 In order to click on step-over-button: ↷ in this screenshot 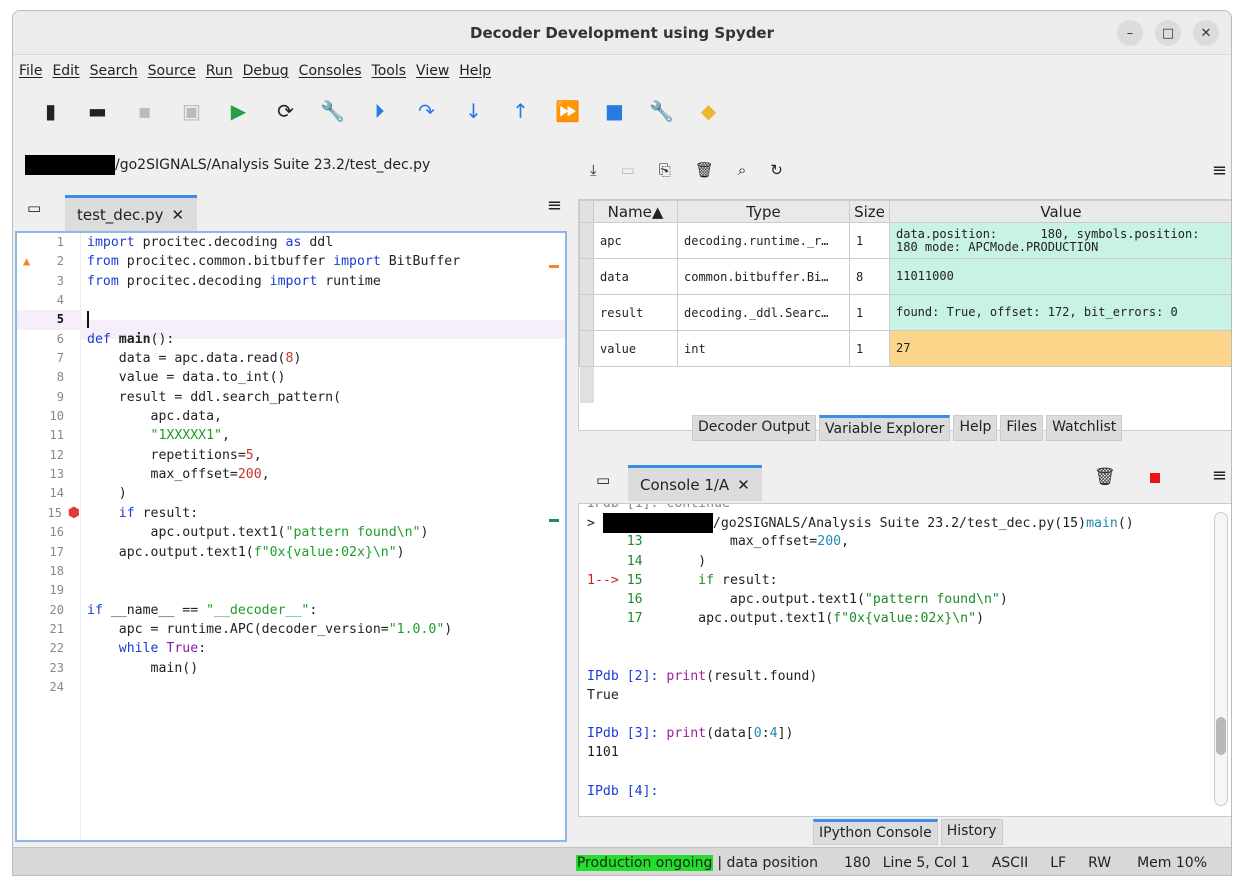, I will do `click(426, 111)`.